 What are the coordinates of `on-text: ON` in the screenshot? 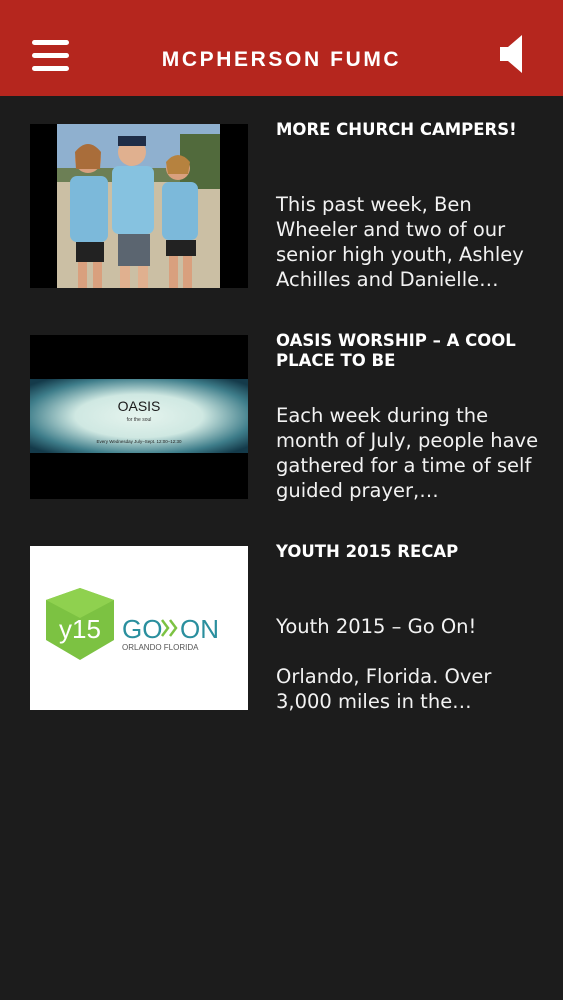 It's located at (199, 629).